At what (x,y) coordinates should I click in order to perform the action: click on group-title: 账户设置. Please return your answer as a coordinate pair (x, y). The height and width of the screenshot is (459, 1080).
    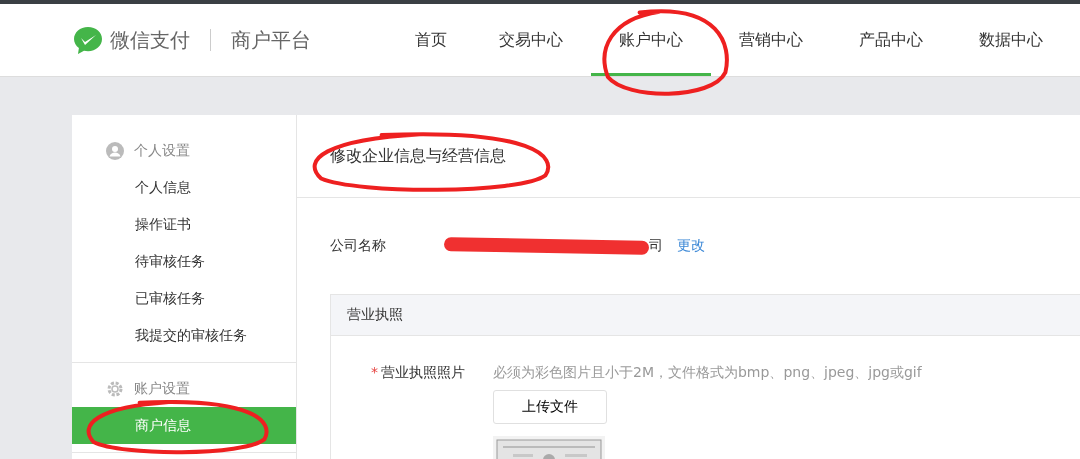
    Looking at the image, I should click on (162, 389).